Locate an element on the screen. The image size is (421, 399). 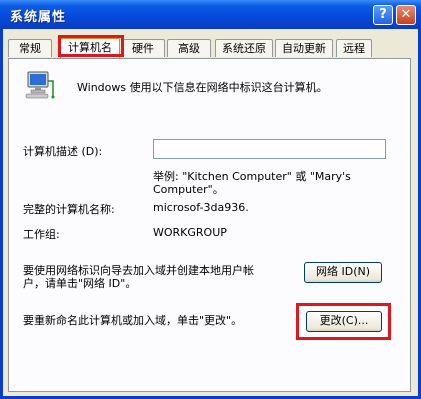
full-computer-name-label: 完整的计算机名称: is located at coordinates (69, 209).